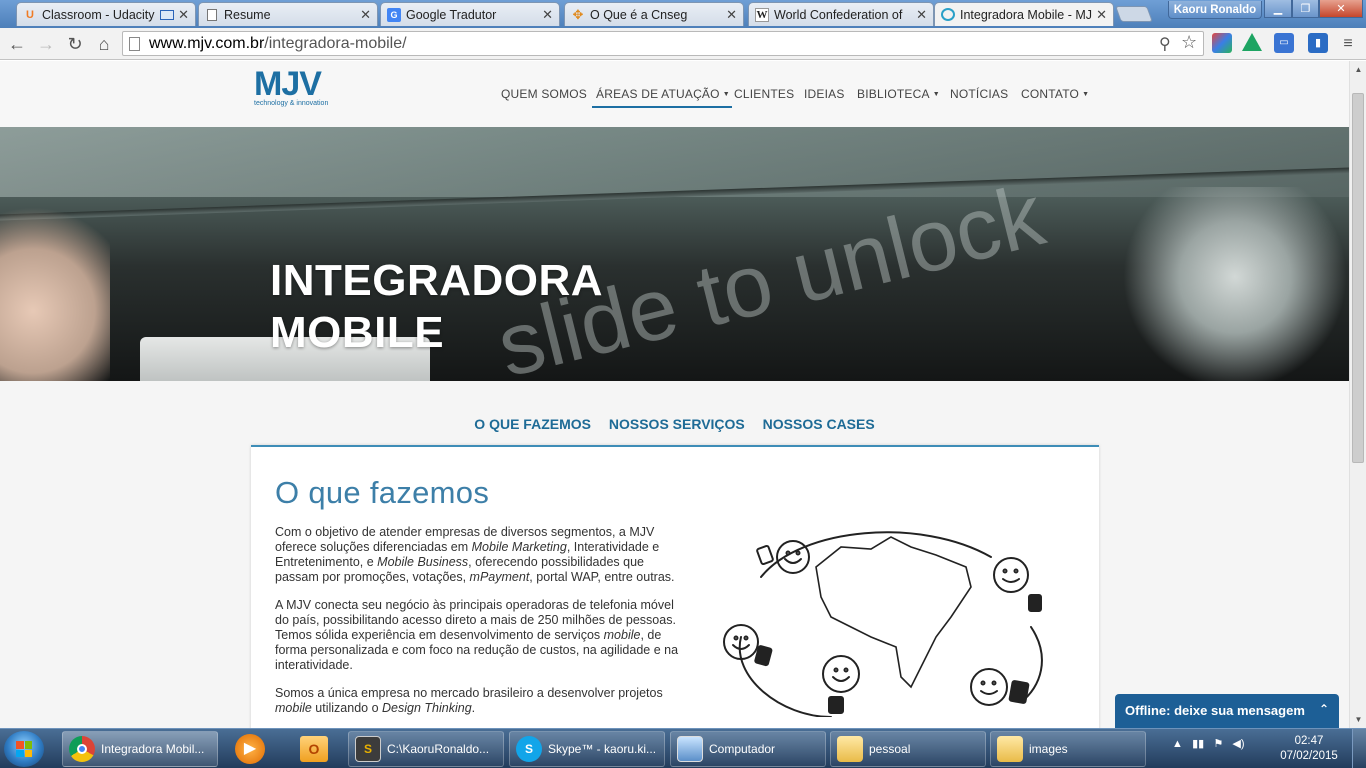  What do you see at coordinates (30, 14) in the screenshot?
I see `udacity-icon: U` at bounding box center [30, 14].